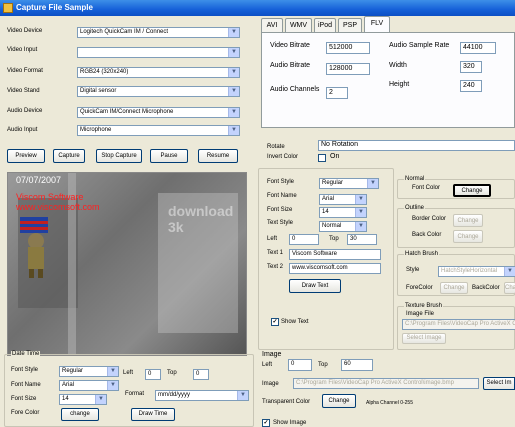 The width and height of the screenshot is (515, 427). I want to click on date-overlay: 07/07/2007, so click(39, 180).